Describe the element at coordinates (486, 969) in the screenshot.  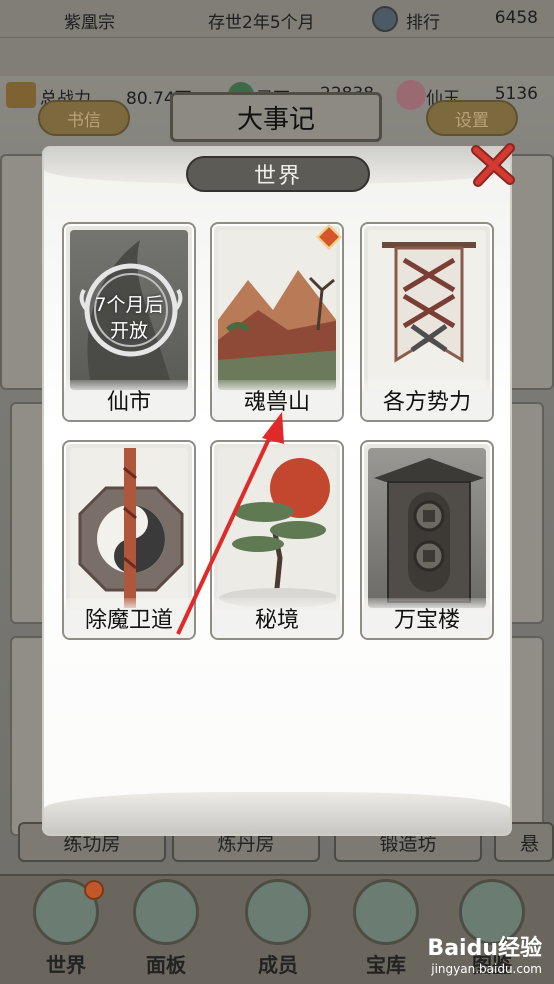
I see `watermark-url: jingyan.baidu.com` at that location.